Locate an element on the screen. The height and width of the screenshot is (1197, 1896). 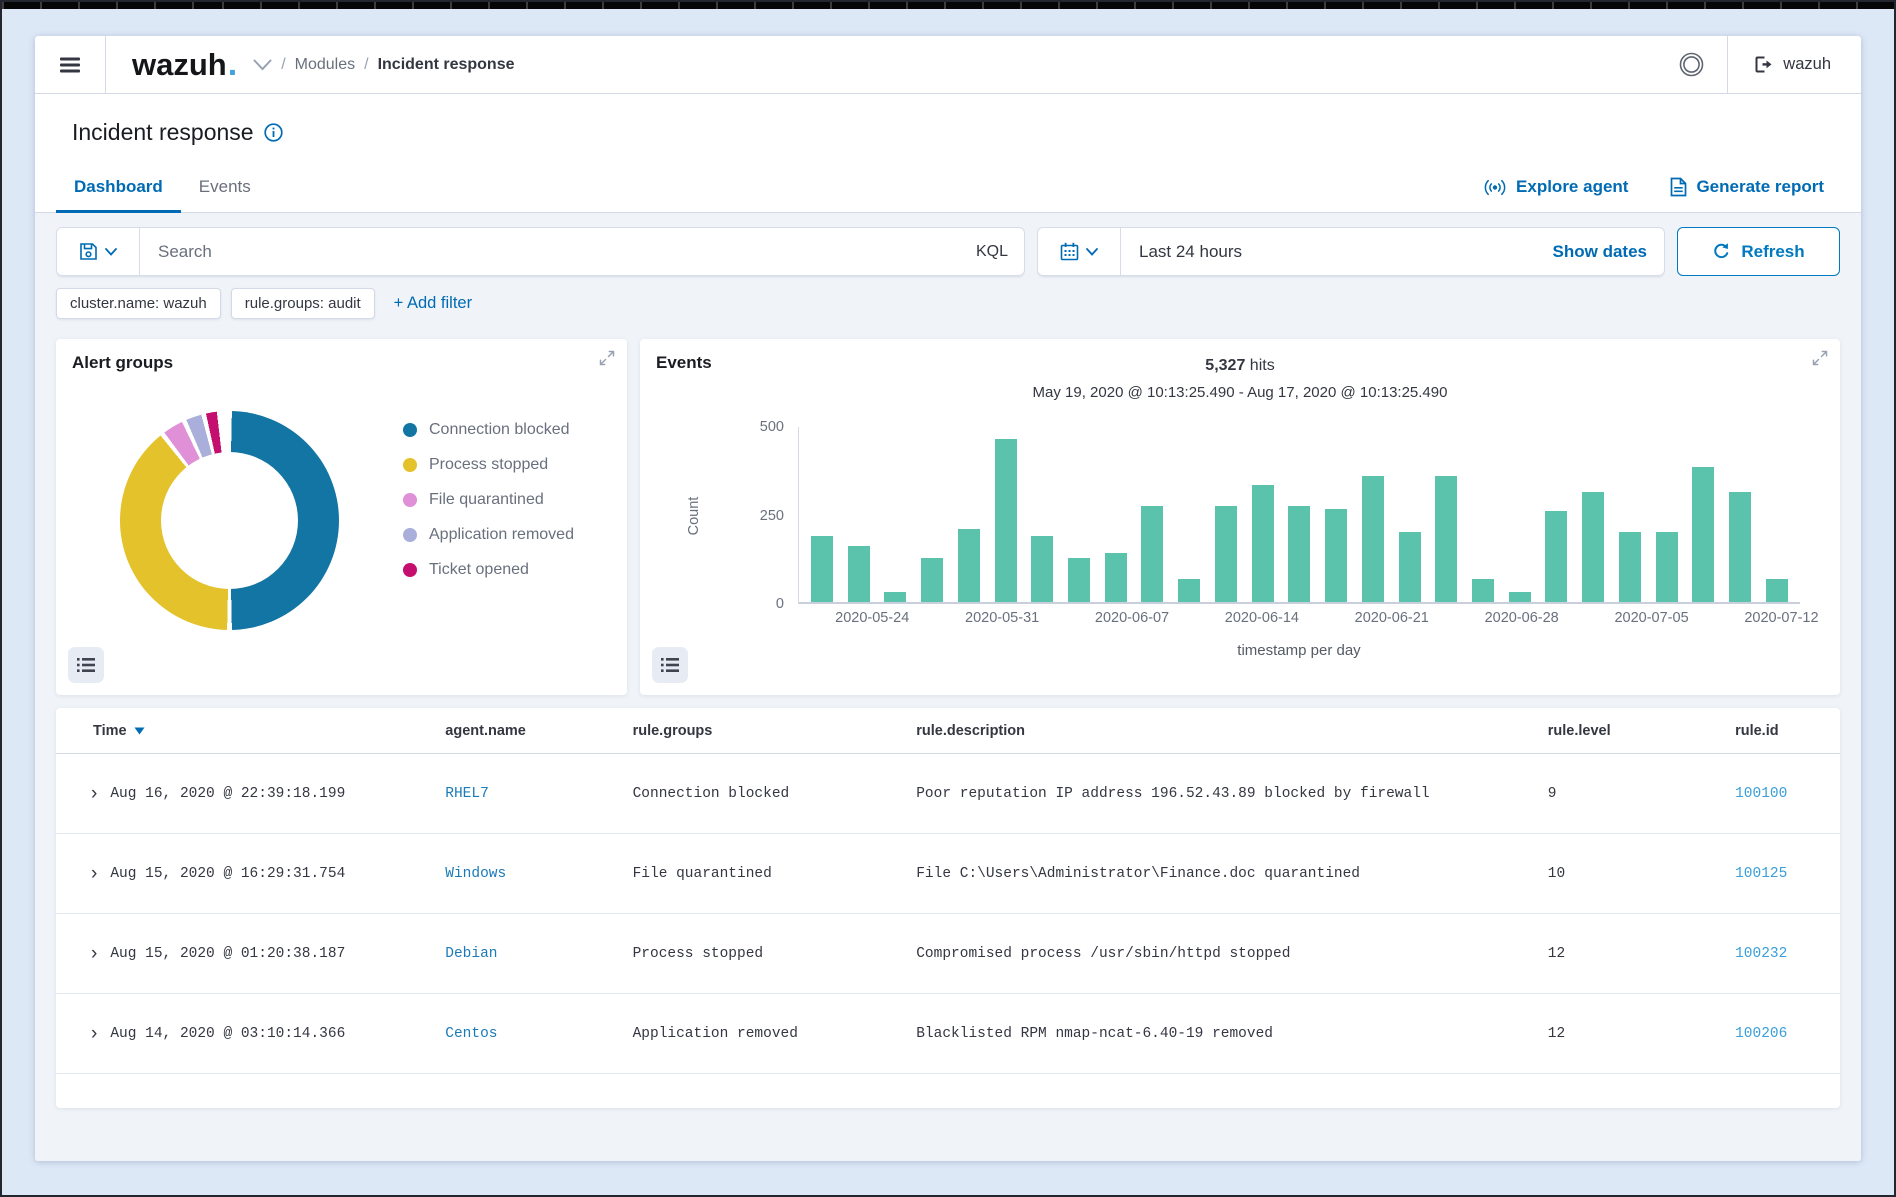
hamburger-icon is located at coordinates (70, 64).